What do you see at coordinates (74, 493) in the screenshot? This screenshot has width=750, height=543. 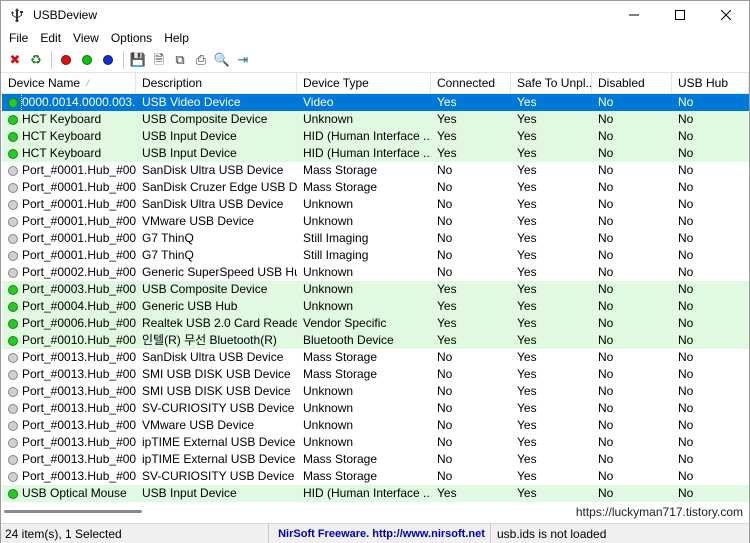 I see `device-name: USB Optical Mouse` at bounding box center [74, 493].